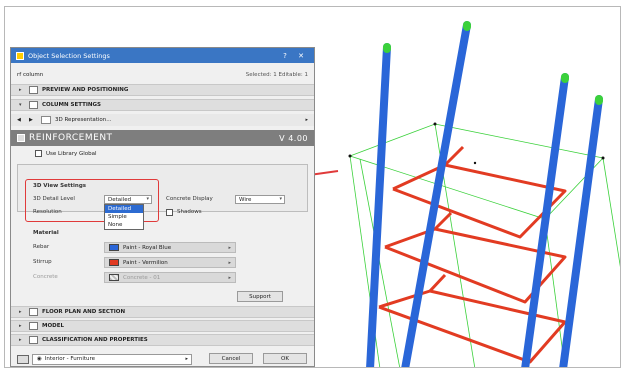 The width and height of the screenshot is (625, 374). I want to click on column-icon, so click(33, 105).